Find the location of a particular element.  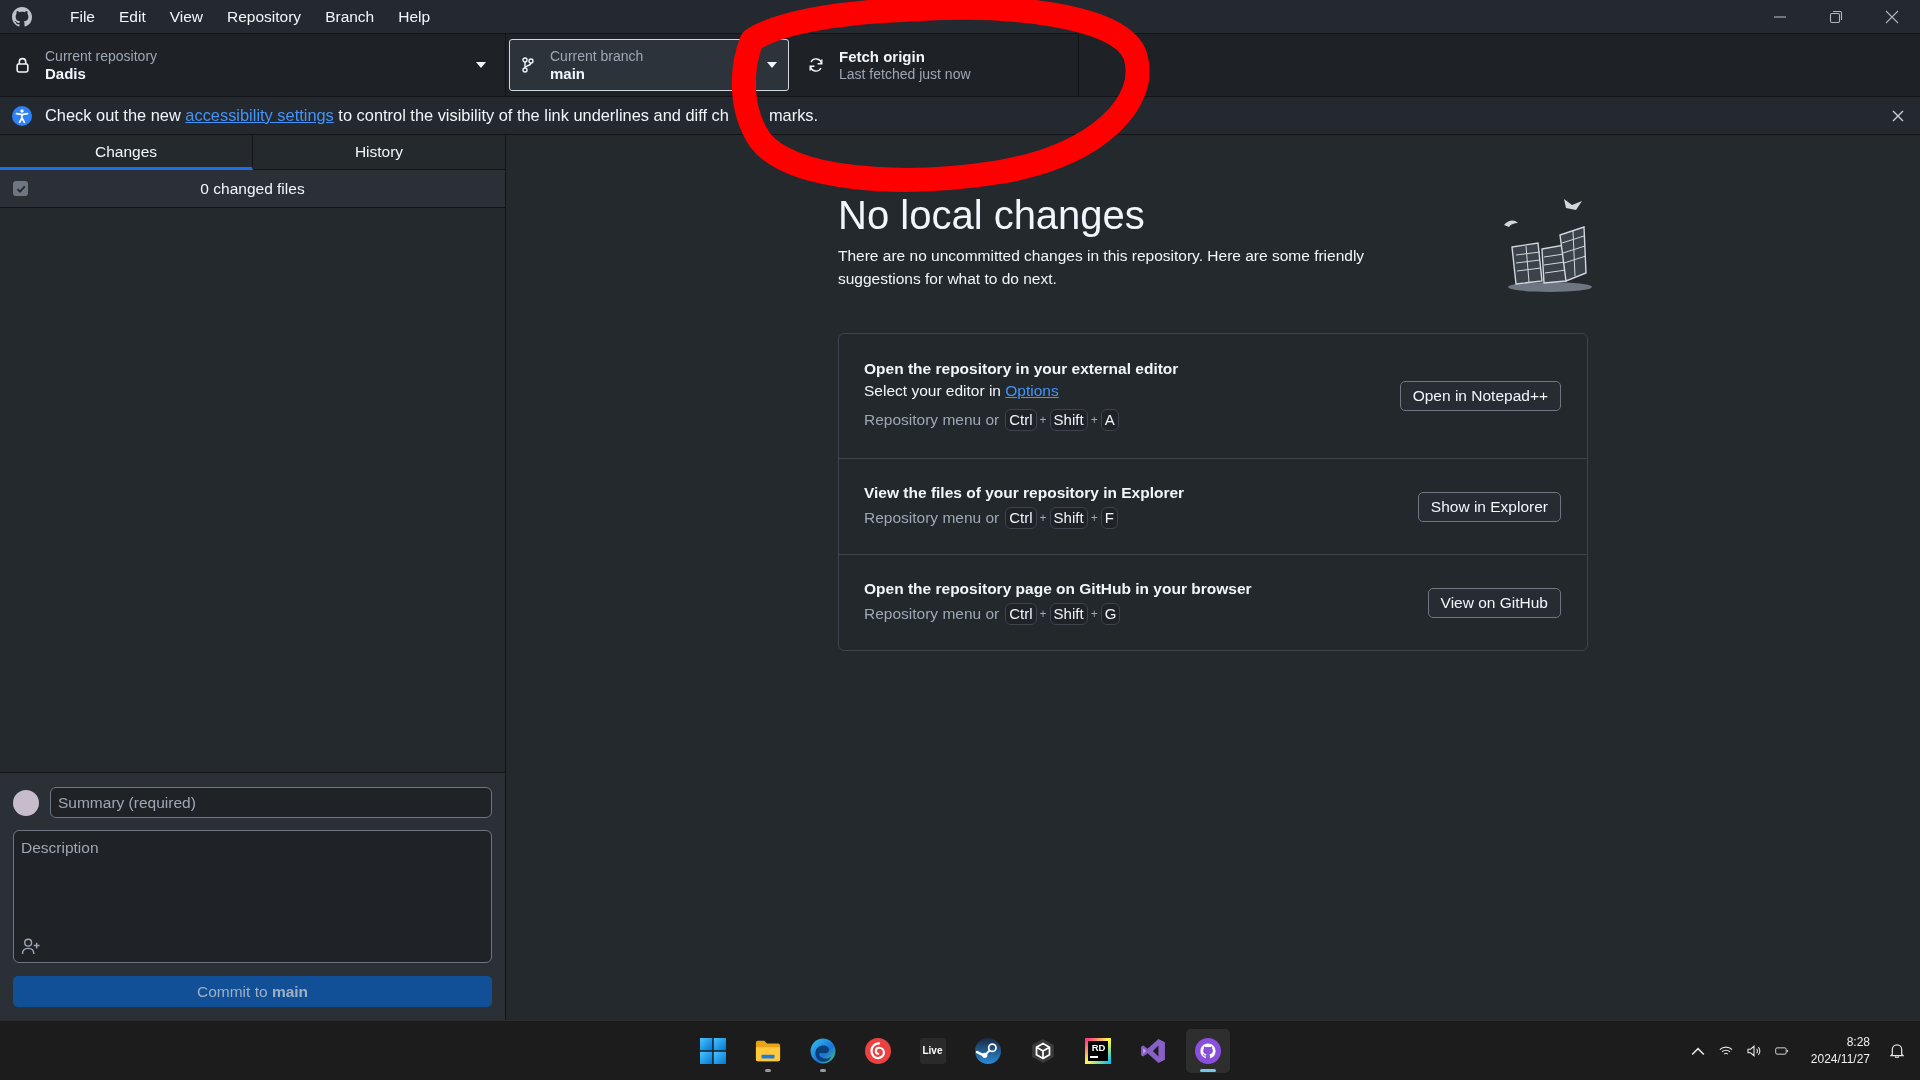

lock-icon is located at coordinates (22, 65).